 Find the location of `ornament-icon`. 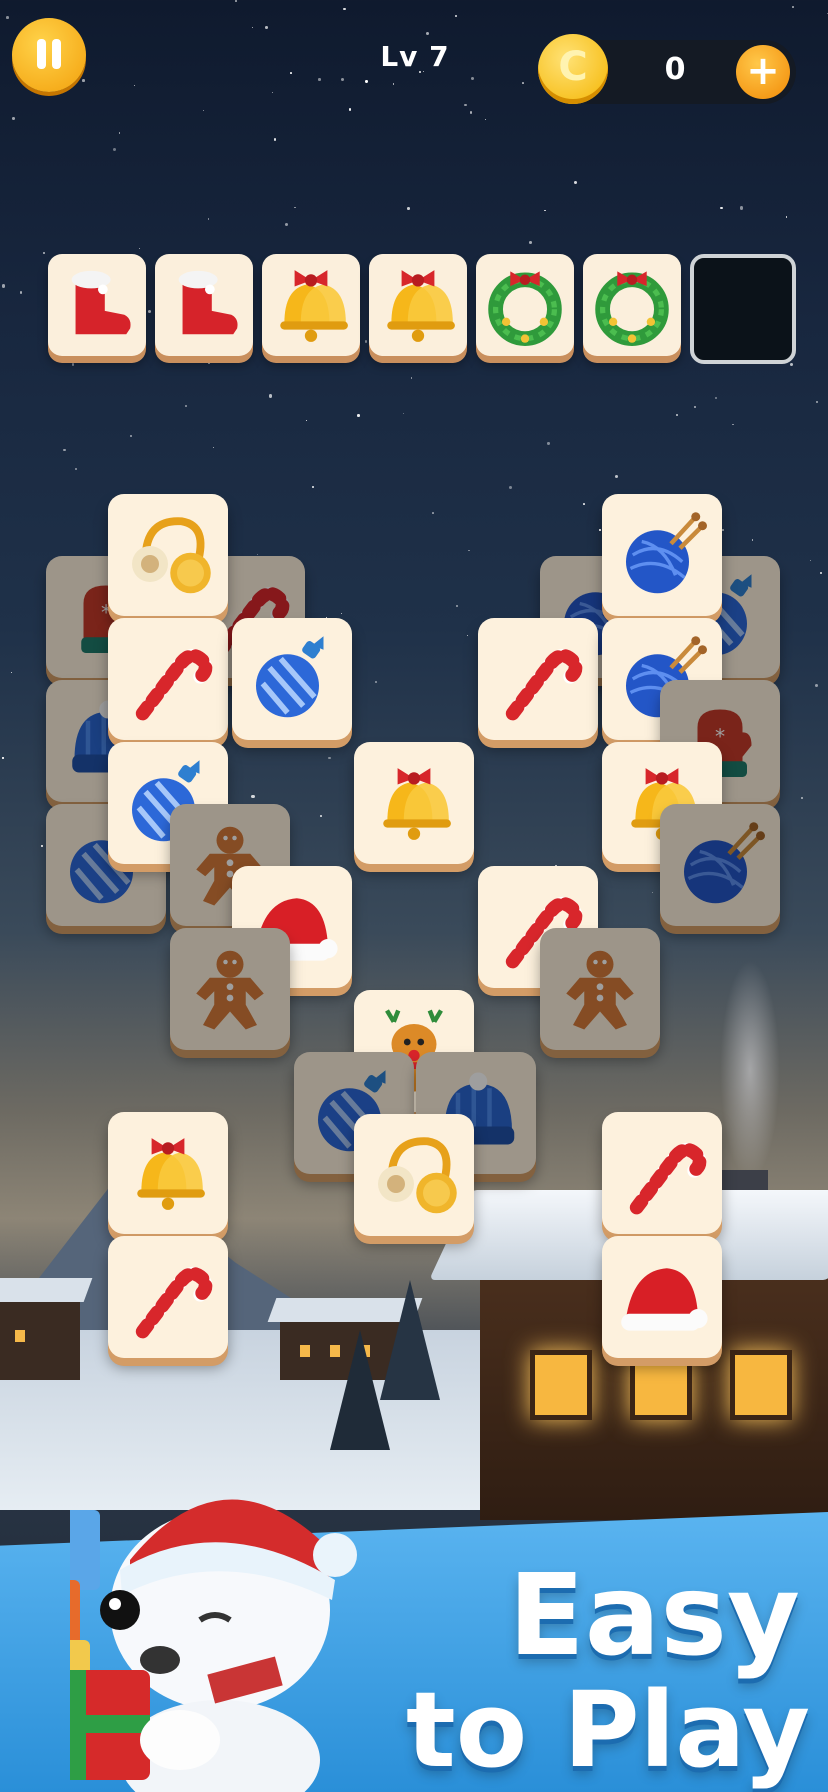

ornament-icon is located at coordinates (292, 679).